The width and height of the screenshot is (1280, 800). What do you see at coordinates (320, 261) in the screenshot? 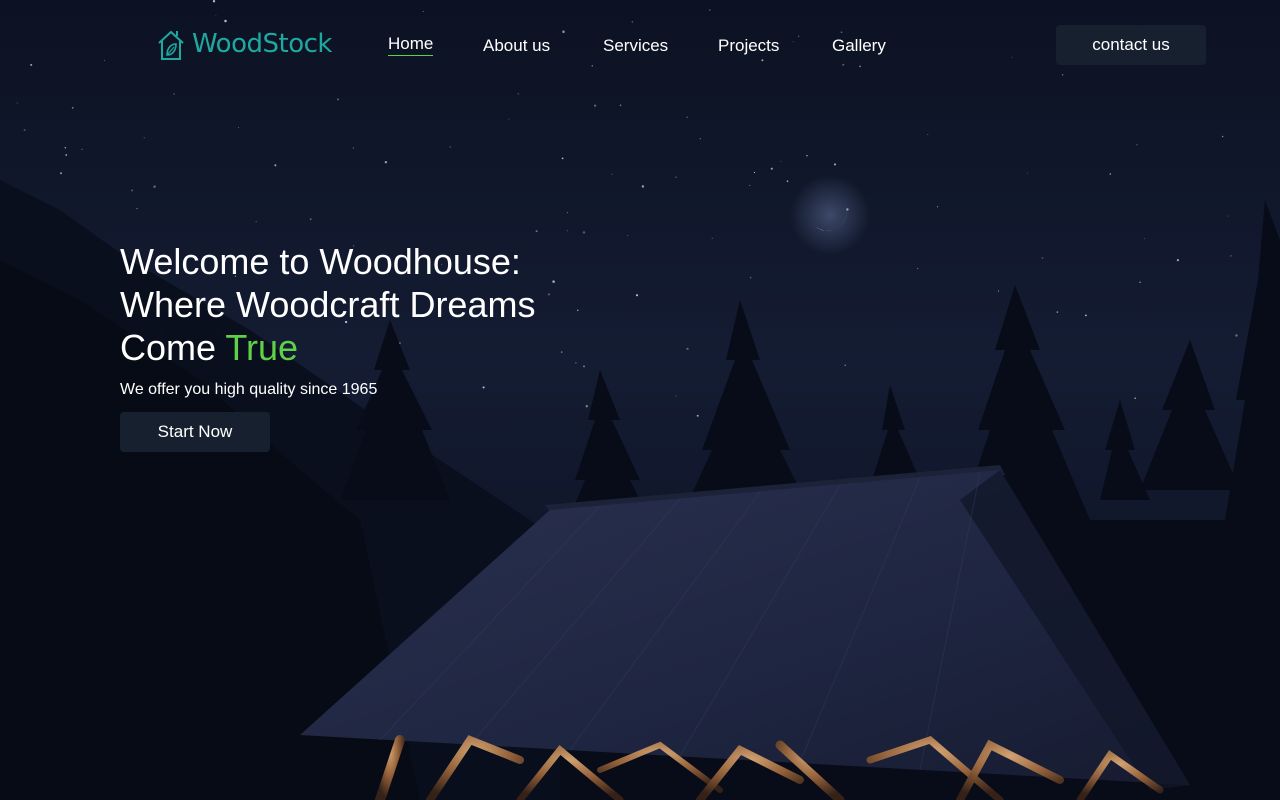
I see `hero-title-line1: Welcome to Woodhouse:` at bounding box center [320, 261].